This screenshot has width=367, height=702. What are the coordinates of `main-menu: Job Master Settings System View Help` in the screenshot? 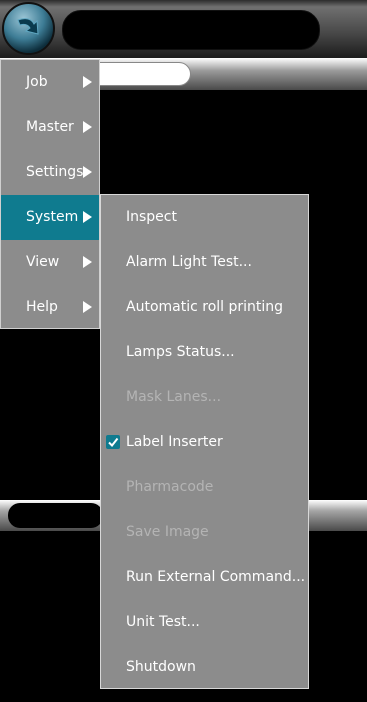 It's located at (50, 194).